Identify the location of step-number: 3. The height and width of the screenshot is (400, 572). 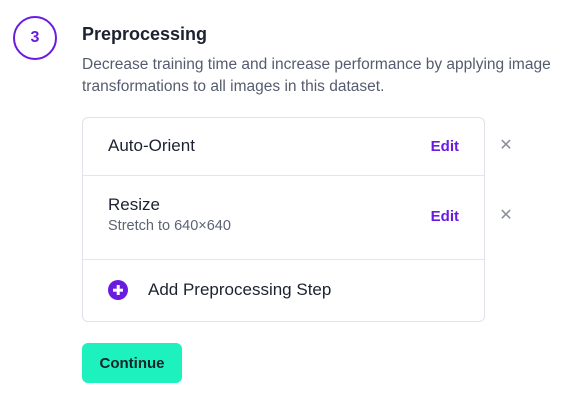
(35, 37).